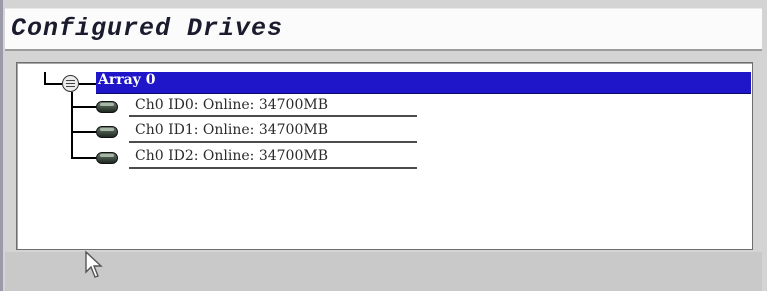 The height and width of the screenshot is (291, 767). What do you see at coordinates (231, 156) in the screenshot?
I see `tree-item-drive-label: Ch0 ID2: Online: 34700MB` at bounding box center [231, 156].